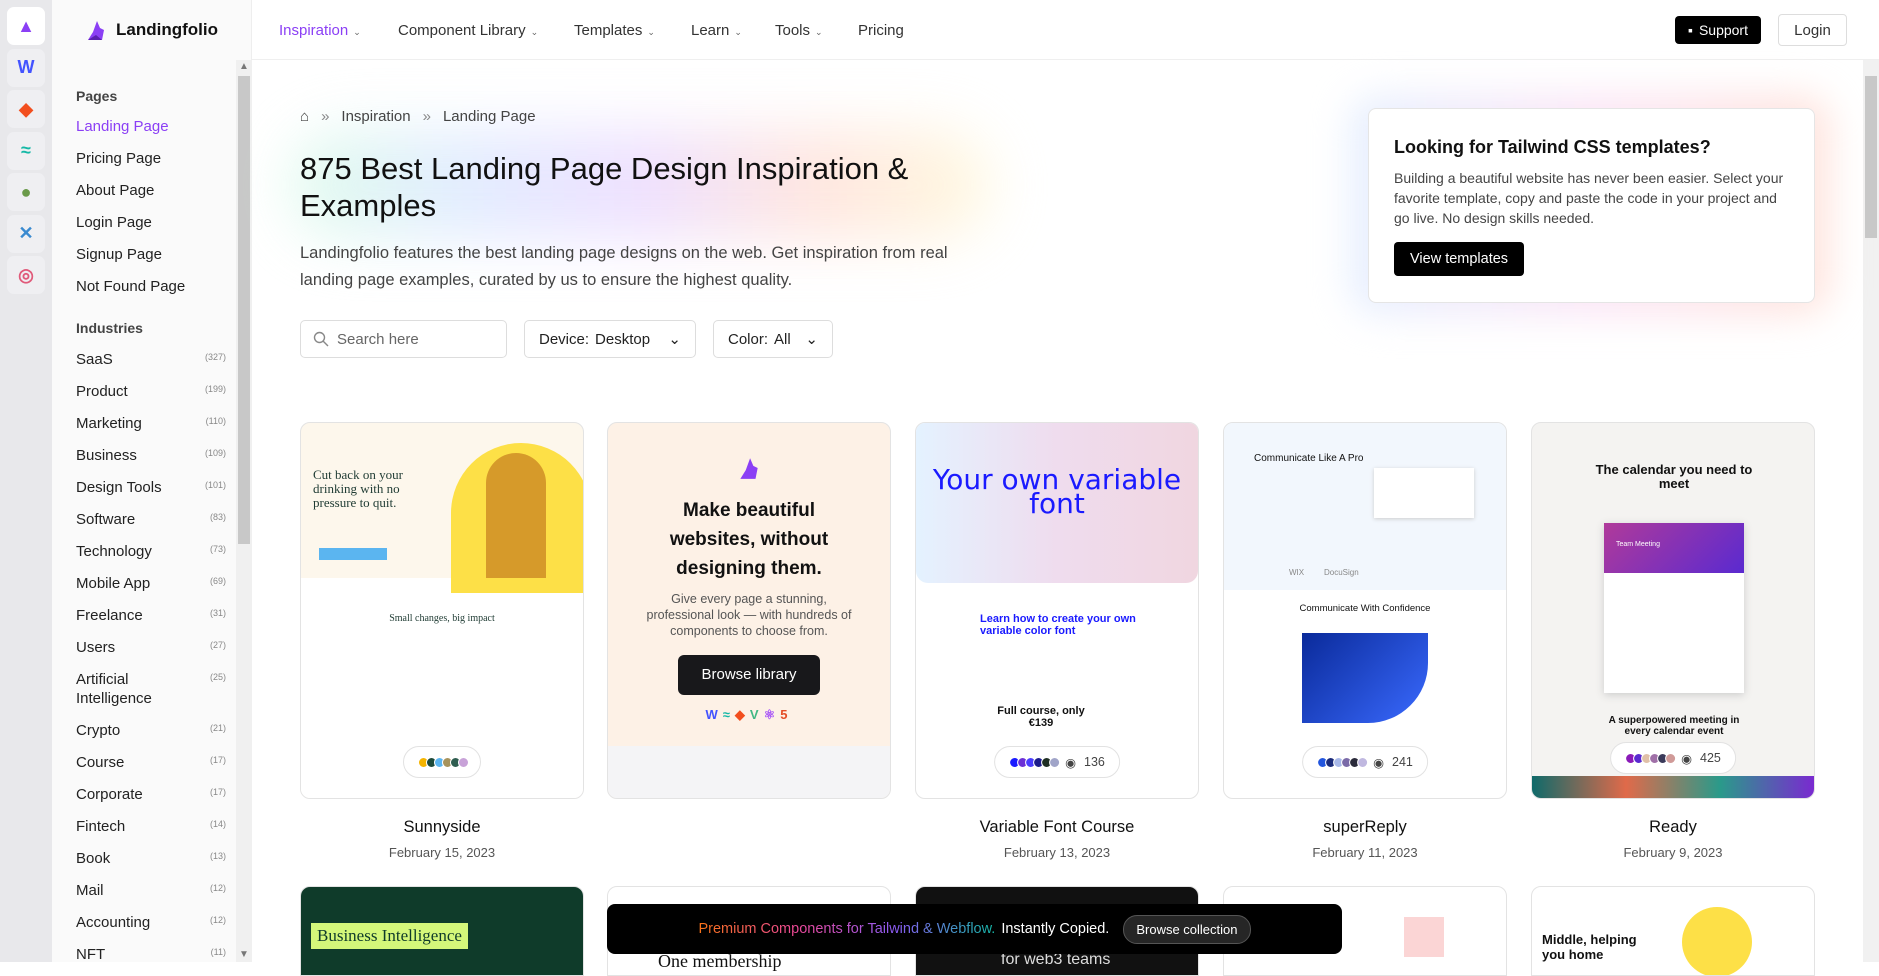  What do you see at coordinates (101, 826) in the screenshot?
I see `sidebar-item-label: Fintech` at bounding box center [101, 826].